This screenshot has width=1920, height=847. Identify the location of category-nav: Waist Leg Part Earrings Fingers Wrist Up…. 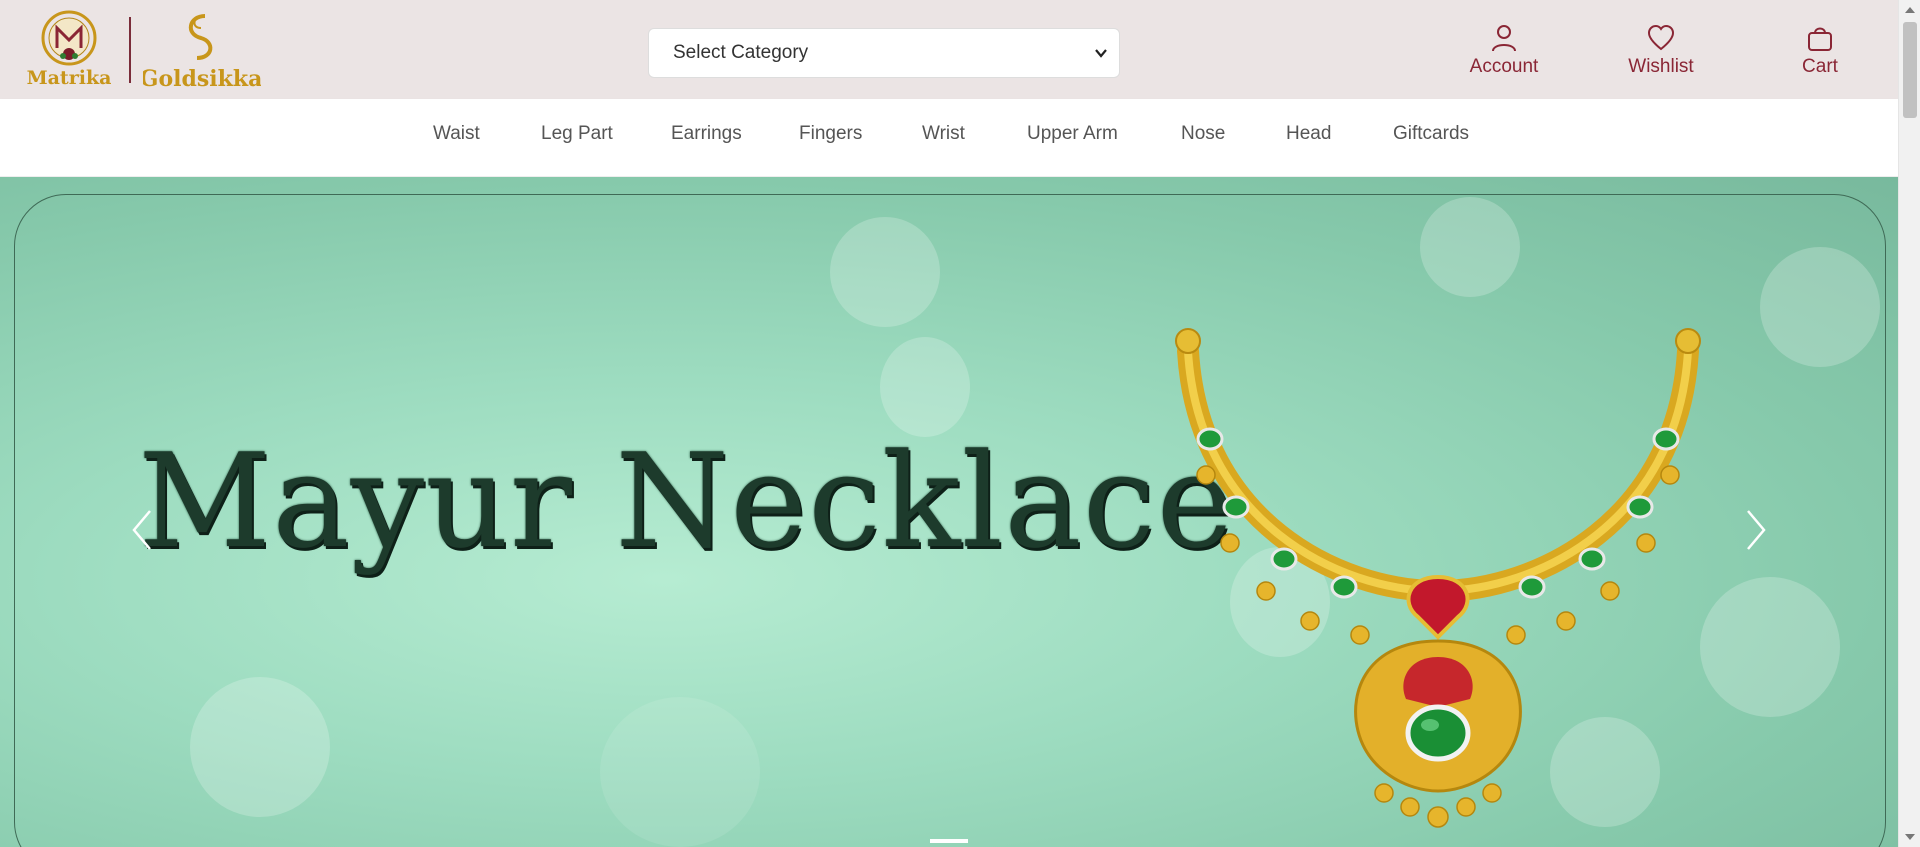
(949, 138).